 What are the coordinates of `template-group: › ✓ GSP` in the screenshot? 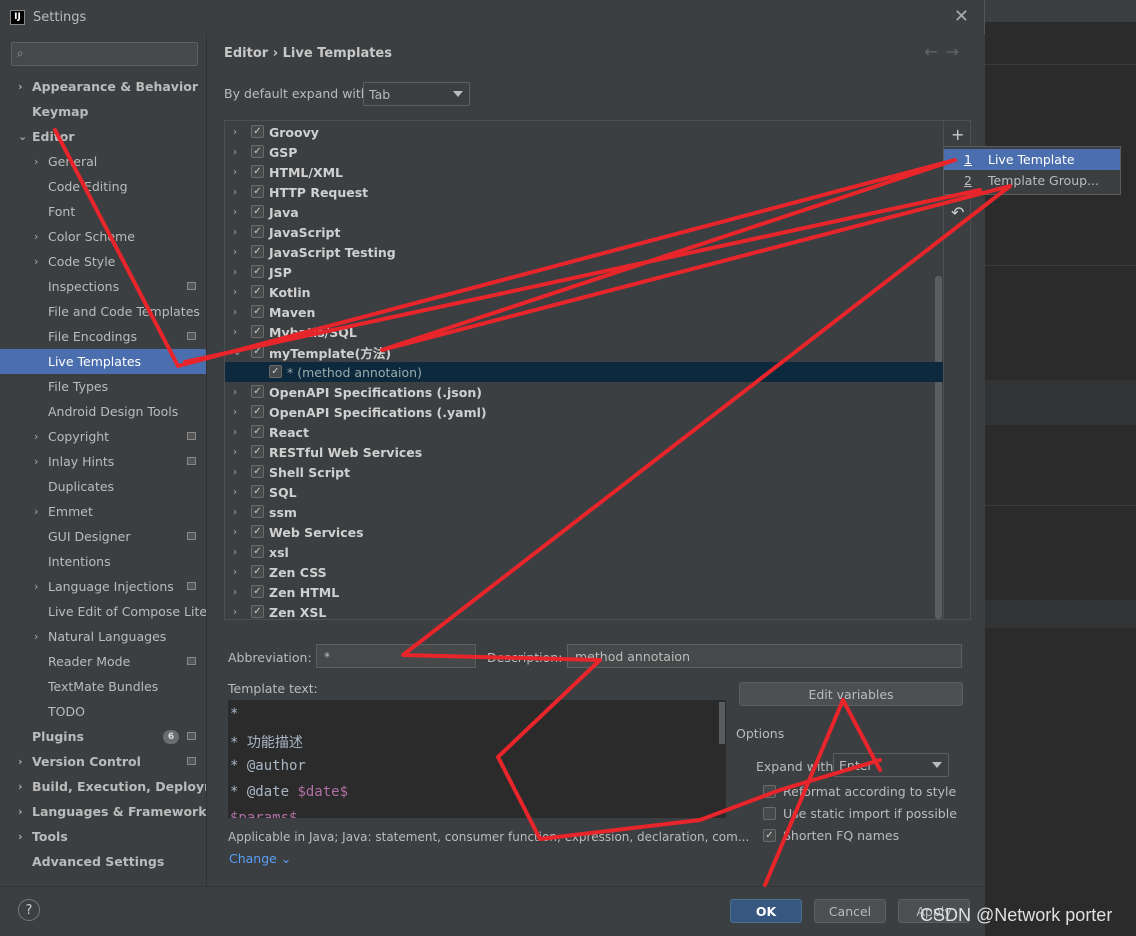 It's located at (584, 152).